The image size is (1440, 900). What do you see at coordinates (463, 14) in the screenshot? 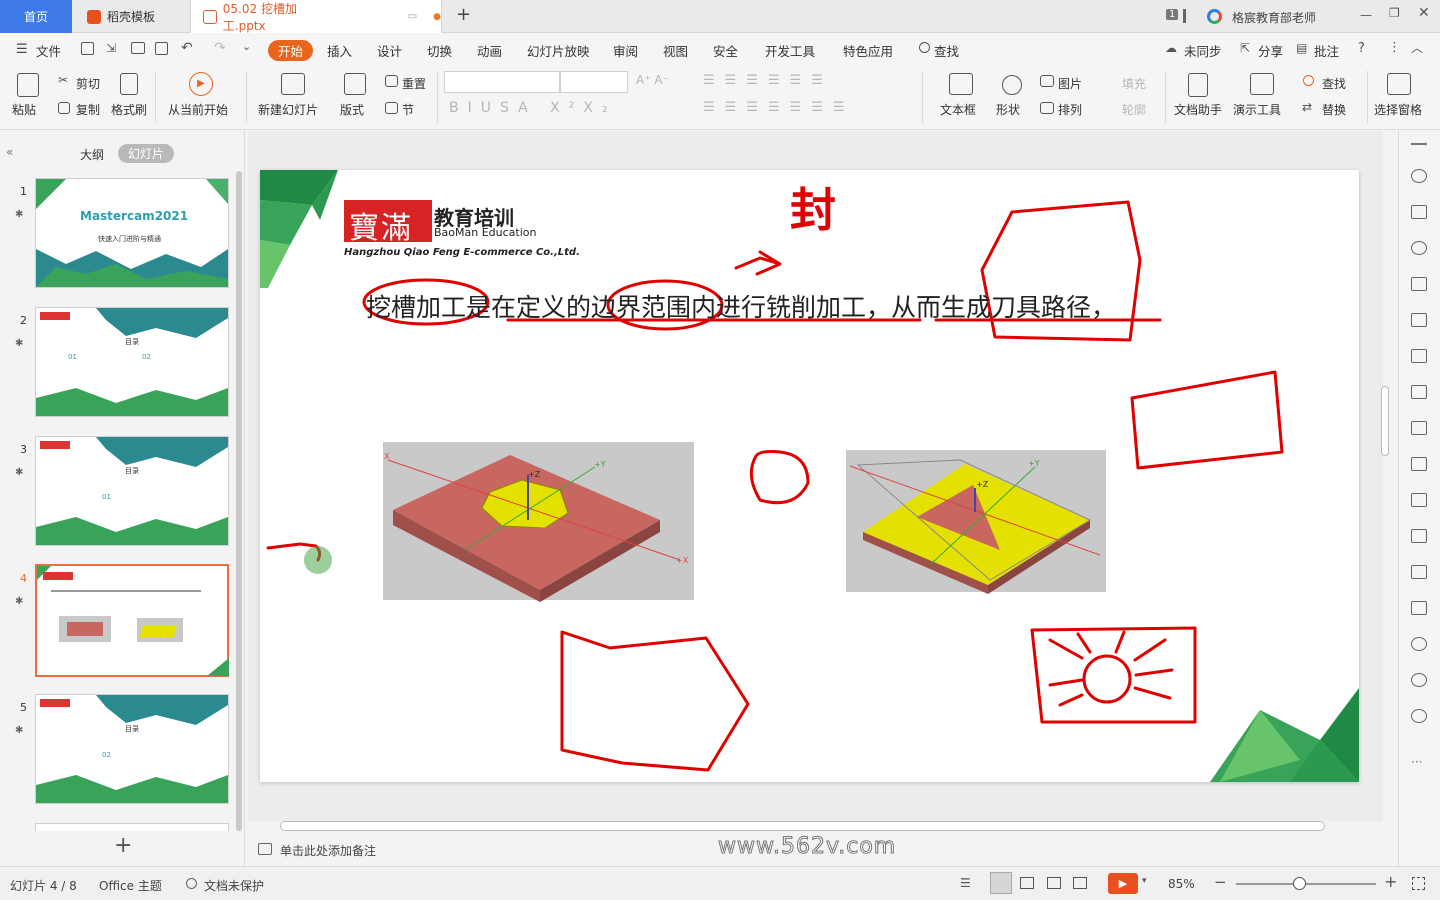
I see `new-tab-button: +` at bounding box center [463, 14].